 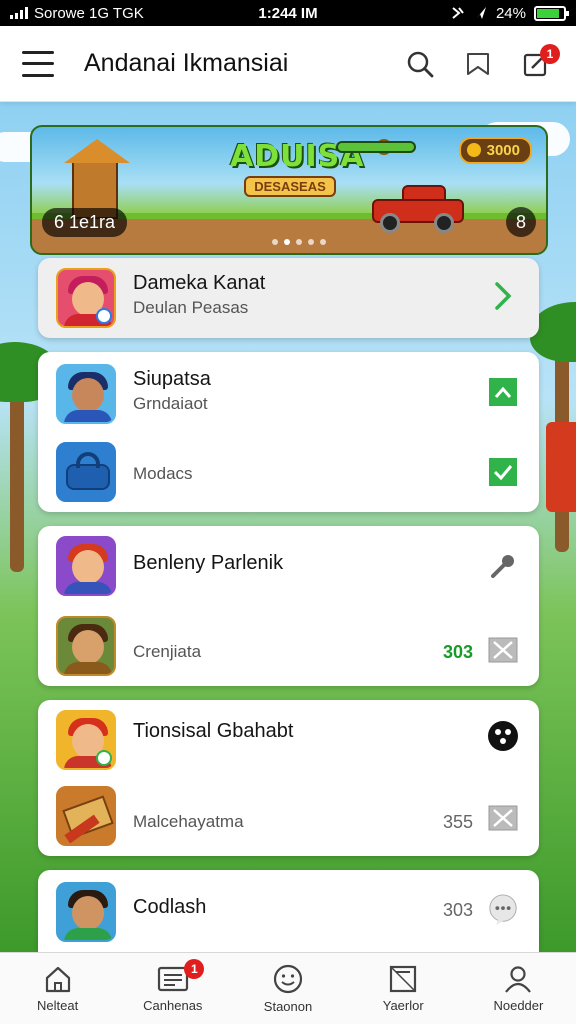 What do you see at coordinates (85, 222) in the screenshot?
I see `banner-level-pill: 6 1e1ra` at bounding box center [85, 222].